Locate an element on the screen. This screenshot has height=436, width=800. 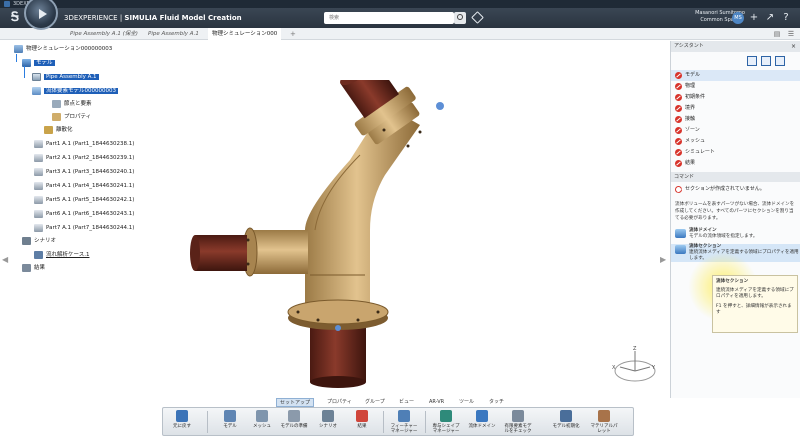
fluid-section-command: 流体セクション 連続流体メディアを定義する領域にプロパティを適用します。 is located at coordinates (735, 253).